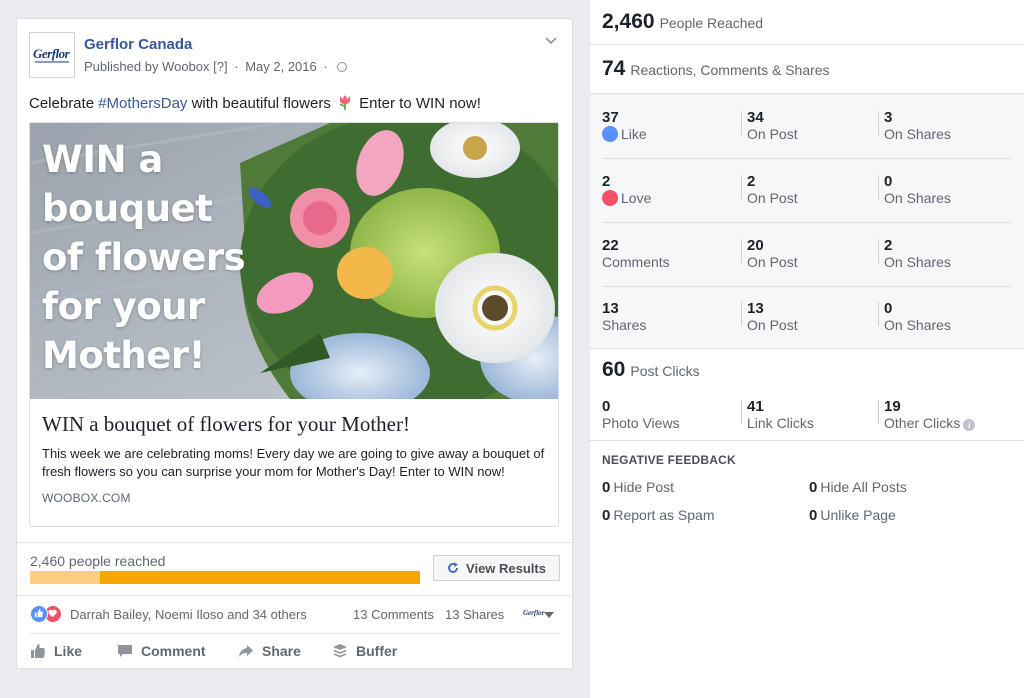 This screenshot has height=698, width=1024. I want to click on love-total-value: 2, so click(606, 181).